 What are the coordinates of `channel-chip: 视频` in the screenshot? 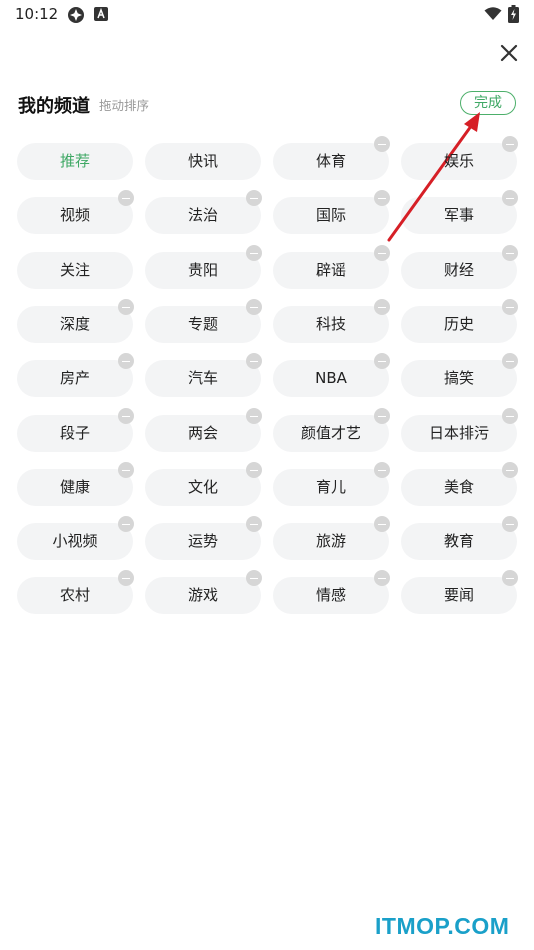 It's located at (75, 212).